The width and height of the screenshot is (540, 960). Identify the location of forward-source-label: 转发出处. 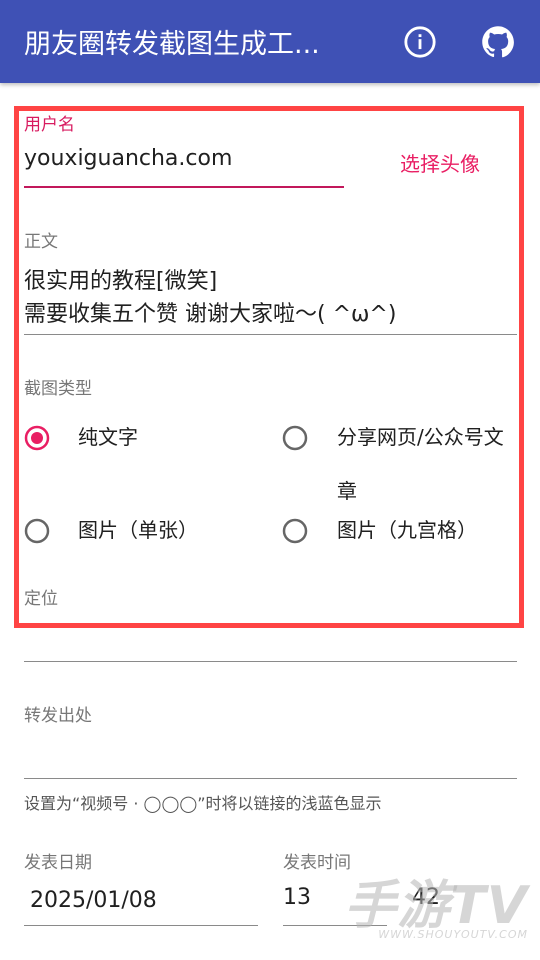
(58, 716).